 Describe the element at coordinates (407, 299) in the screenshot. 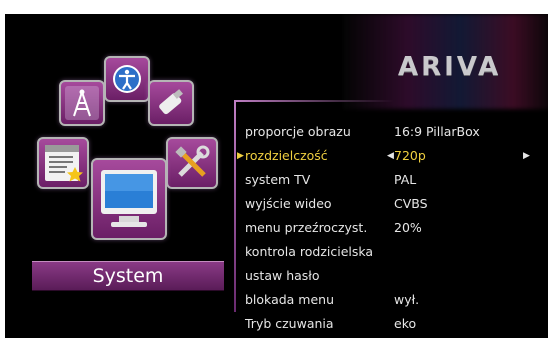

I see `menu-item-value: wył.` at that location.